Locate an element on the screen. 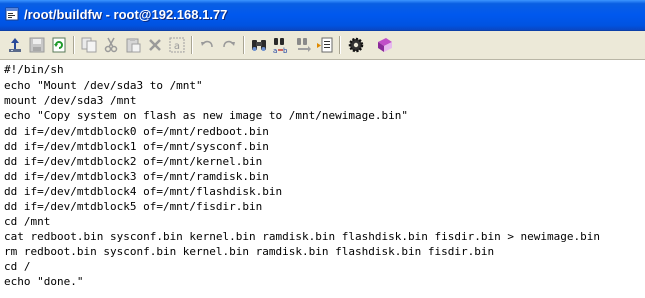  paste-icon is located at coordinates (133, 45).